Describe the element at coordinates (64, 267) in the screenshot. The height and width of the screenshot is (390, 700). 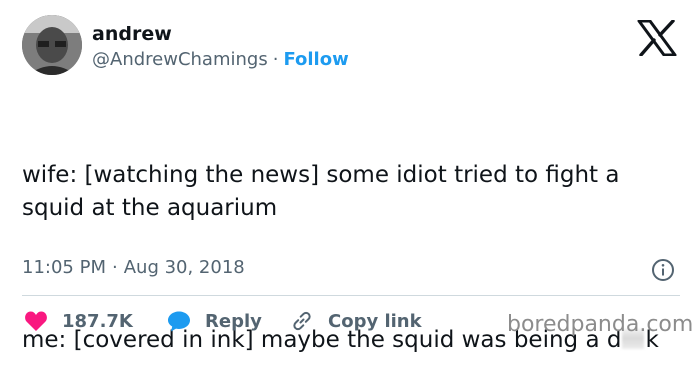
I see `tweet-time: 11:05 PM` at that location.